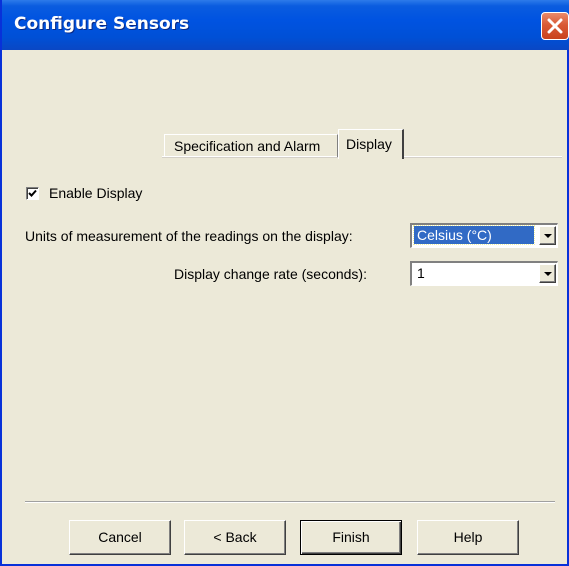  I want to click on units-dropdown-button, so click(547, 235).